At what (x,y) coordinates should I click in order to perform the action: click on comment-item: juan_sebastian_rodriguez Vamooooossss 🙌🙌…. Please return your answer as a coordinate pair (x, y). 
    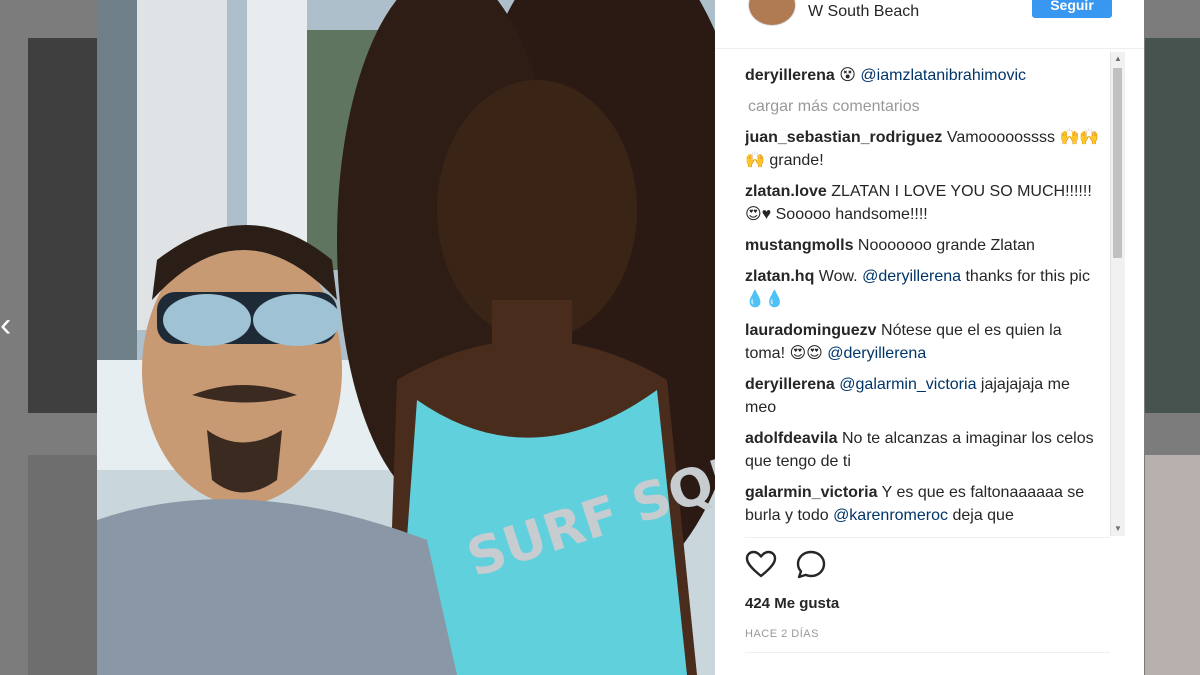
    Looking at the image, I should click on (925, 149).